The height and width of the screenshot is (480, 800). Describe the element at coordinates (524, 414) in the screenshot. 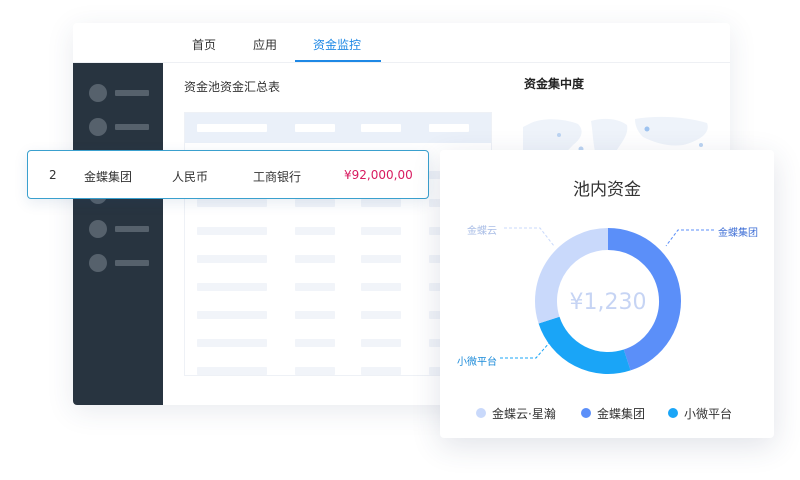

I see `legend-label: 金蝶云·星瀚` at that location.